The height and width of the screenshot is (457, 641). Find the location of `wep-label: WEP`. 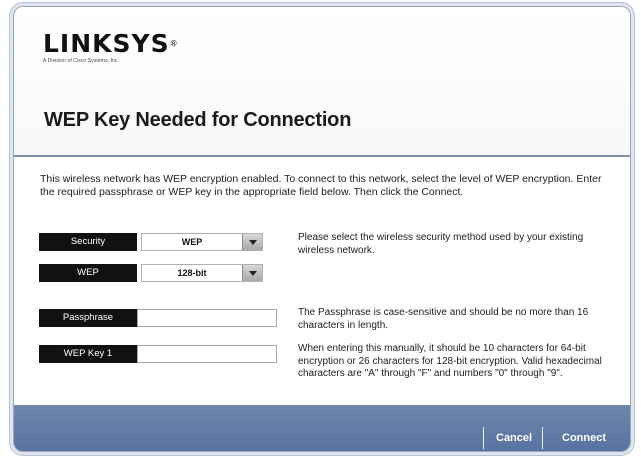

wep-label: WEP is located at coordinates (88, 273).